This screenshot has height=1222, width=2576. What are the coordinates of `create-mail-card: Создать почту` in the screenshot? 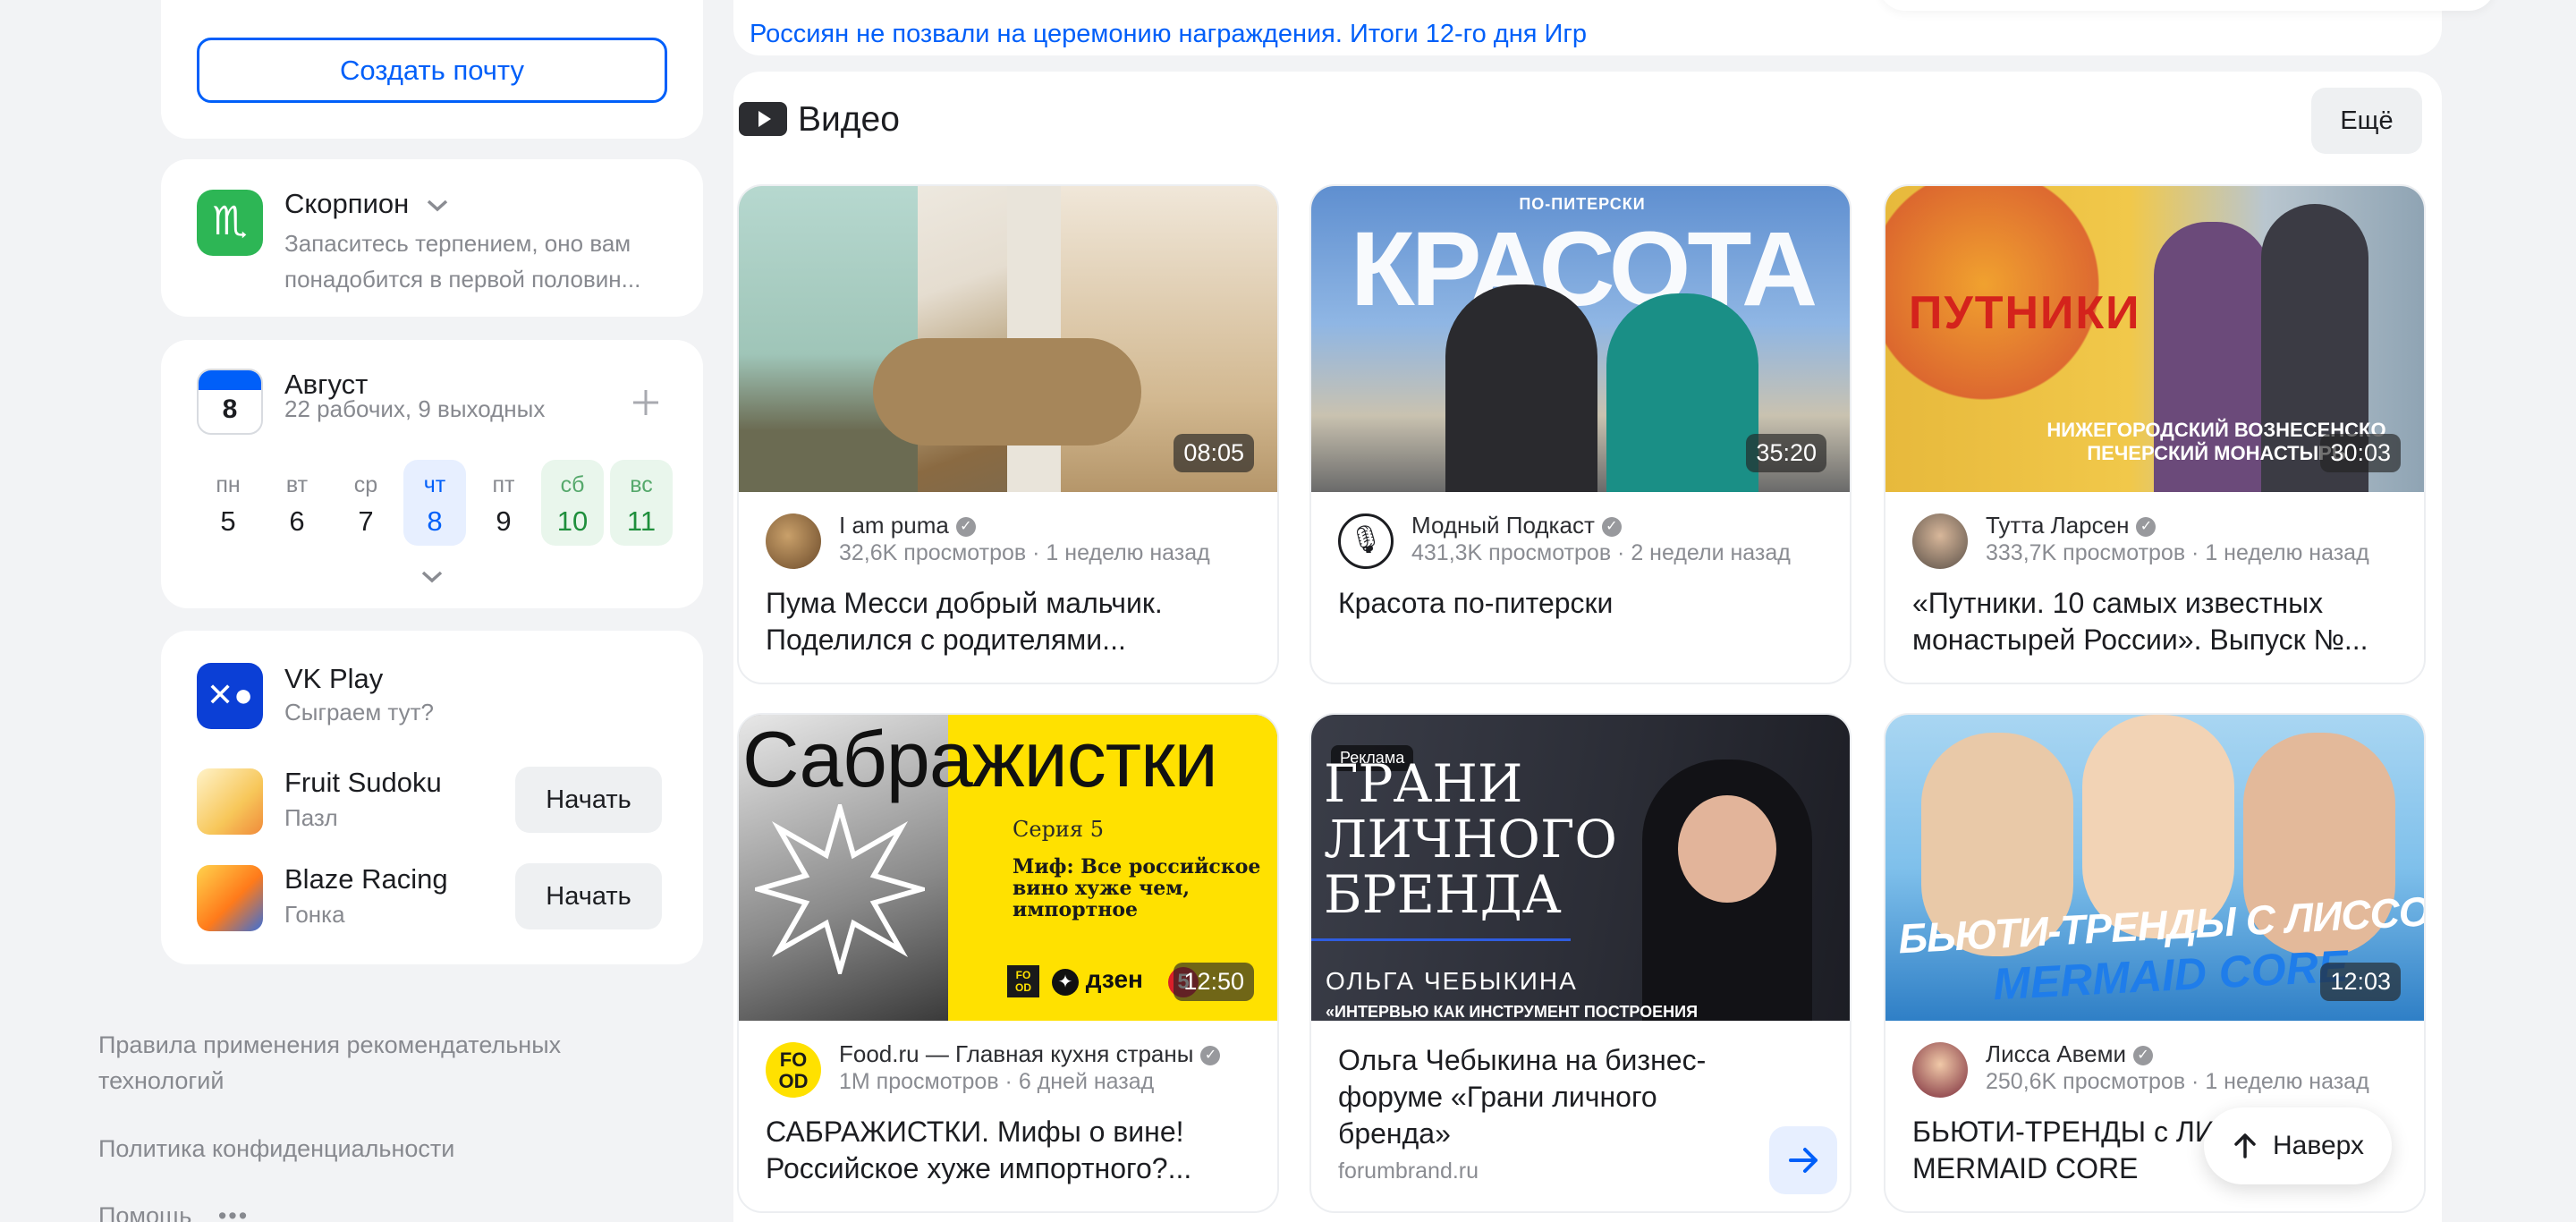 It's located at (432, 69).